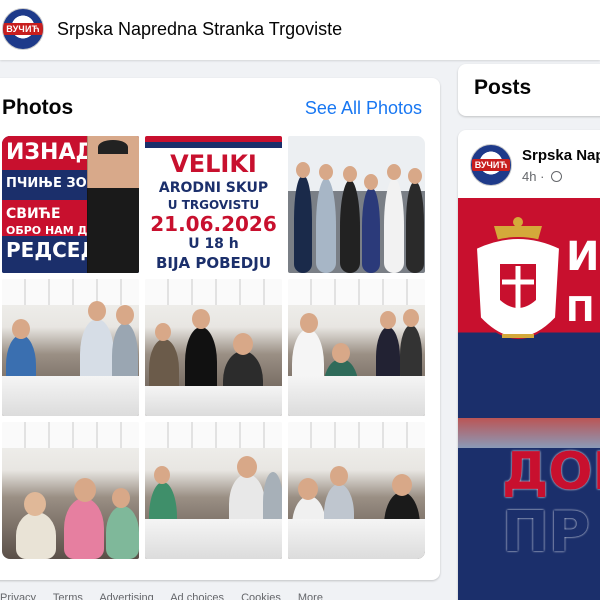 The width and height of the screenshot is (600, 600). I want to click on footer-link-terms: Terms, so click(68, 596).